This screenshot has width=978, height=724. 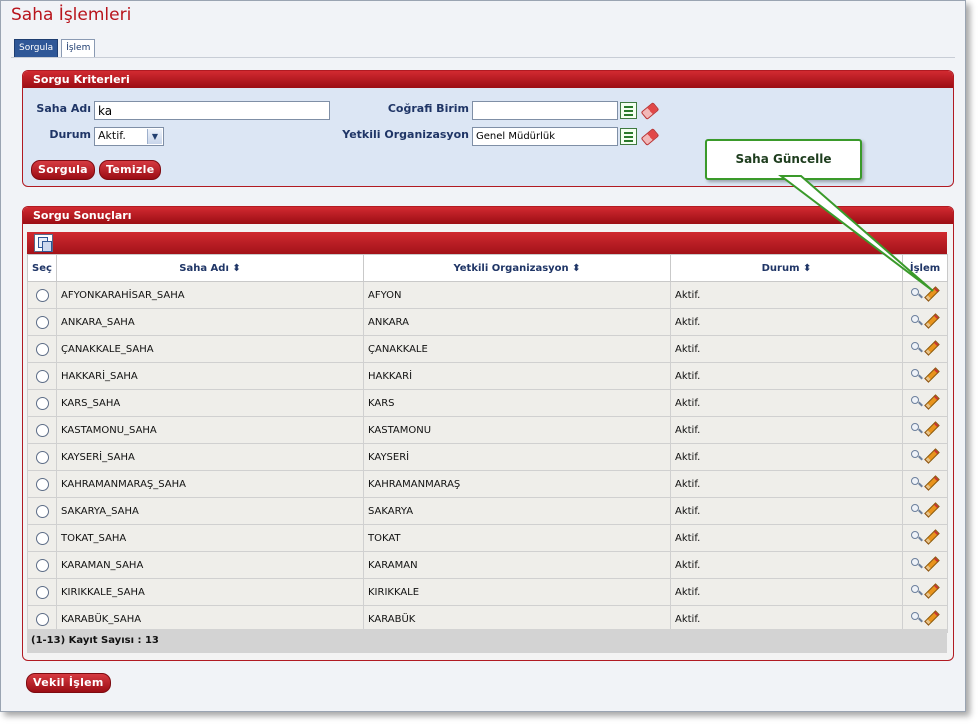 I want to click on table-row: KARAMAN_SAHA KARAMAN Aktif., so click(x=487, y=565).